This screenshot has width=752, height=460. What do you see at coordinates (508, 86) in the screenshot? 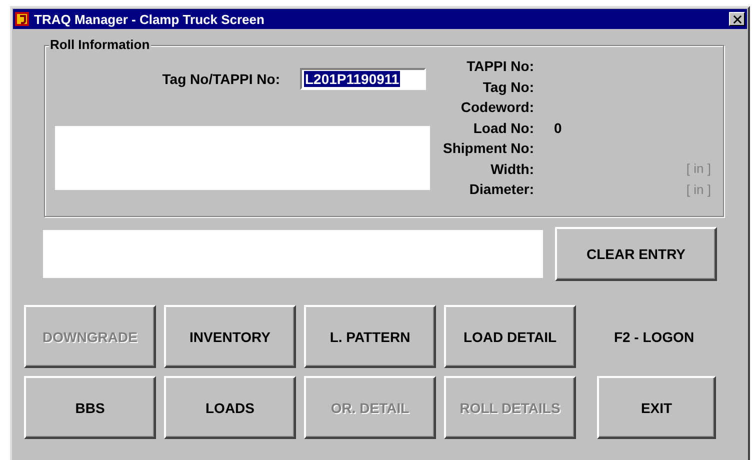
I see `detail-label: Tag No:` at bounding box center [508, 86].